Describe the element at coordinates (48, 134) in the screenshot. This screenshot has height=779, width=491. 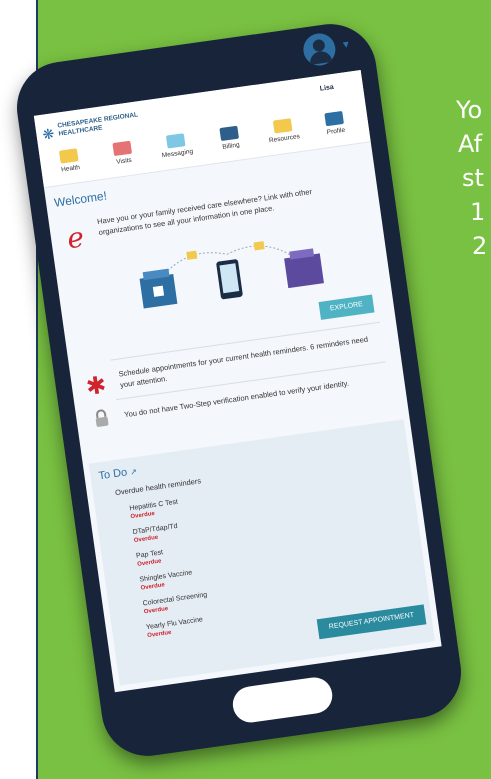
I see `logo-icon: ❋` at that location.